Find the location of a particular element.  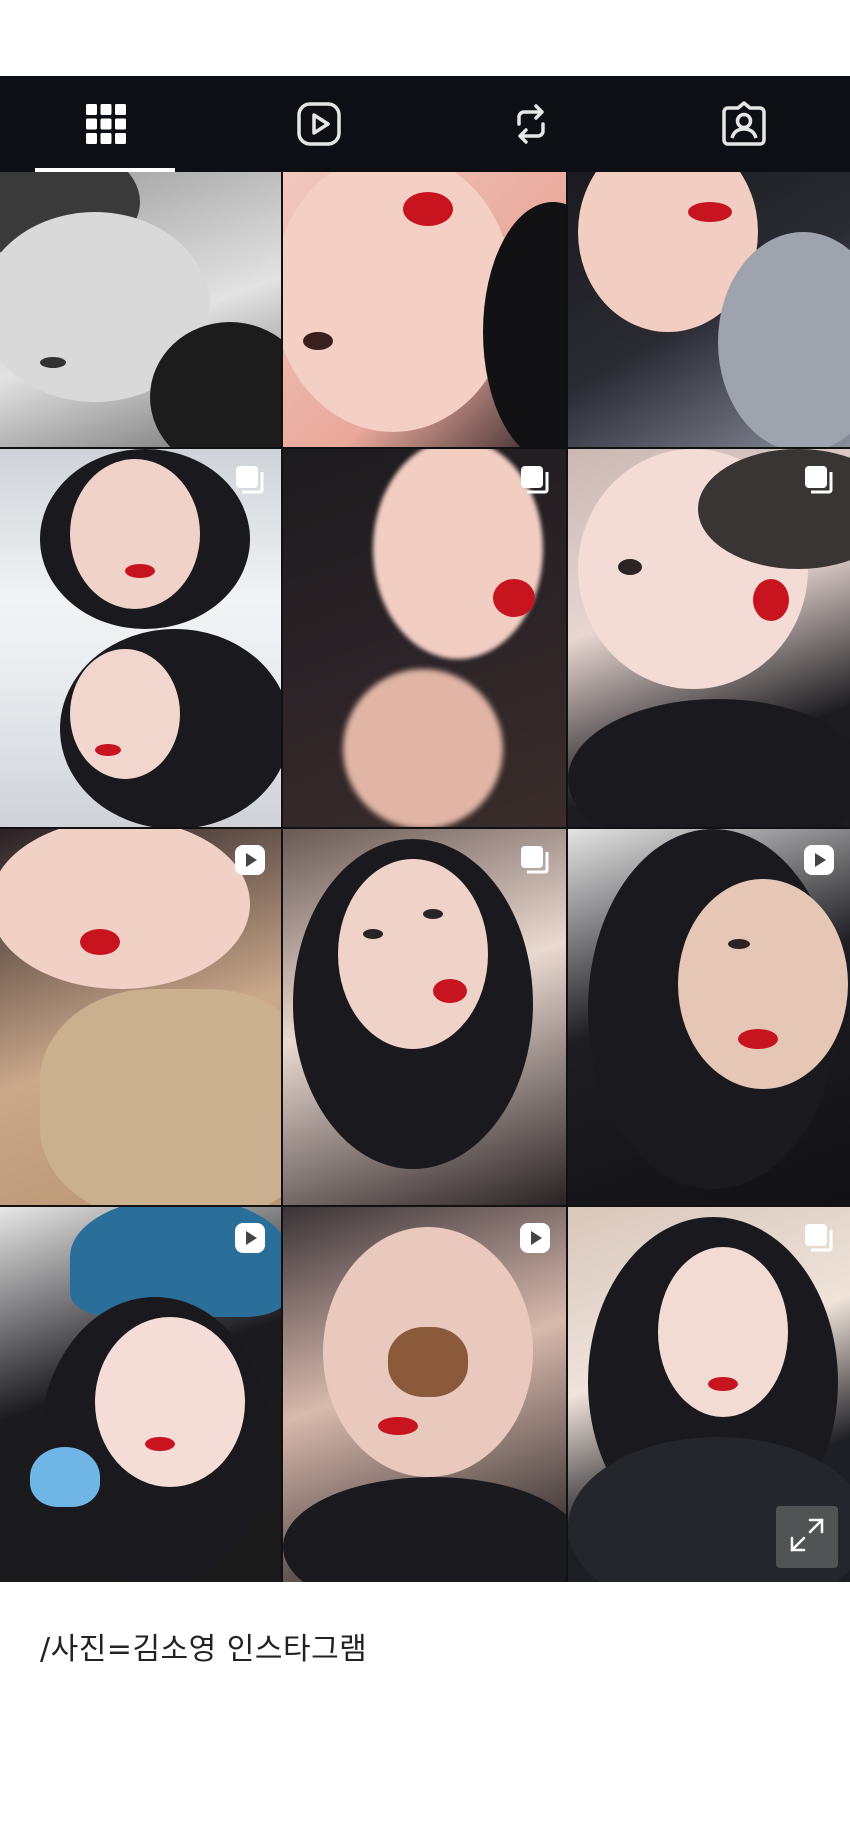

tab-grid is located at coordinates (106, 124).